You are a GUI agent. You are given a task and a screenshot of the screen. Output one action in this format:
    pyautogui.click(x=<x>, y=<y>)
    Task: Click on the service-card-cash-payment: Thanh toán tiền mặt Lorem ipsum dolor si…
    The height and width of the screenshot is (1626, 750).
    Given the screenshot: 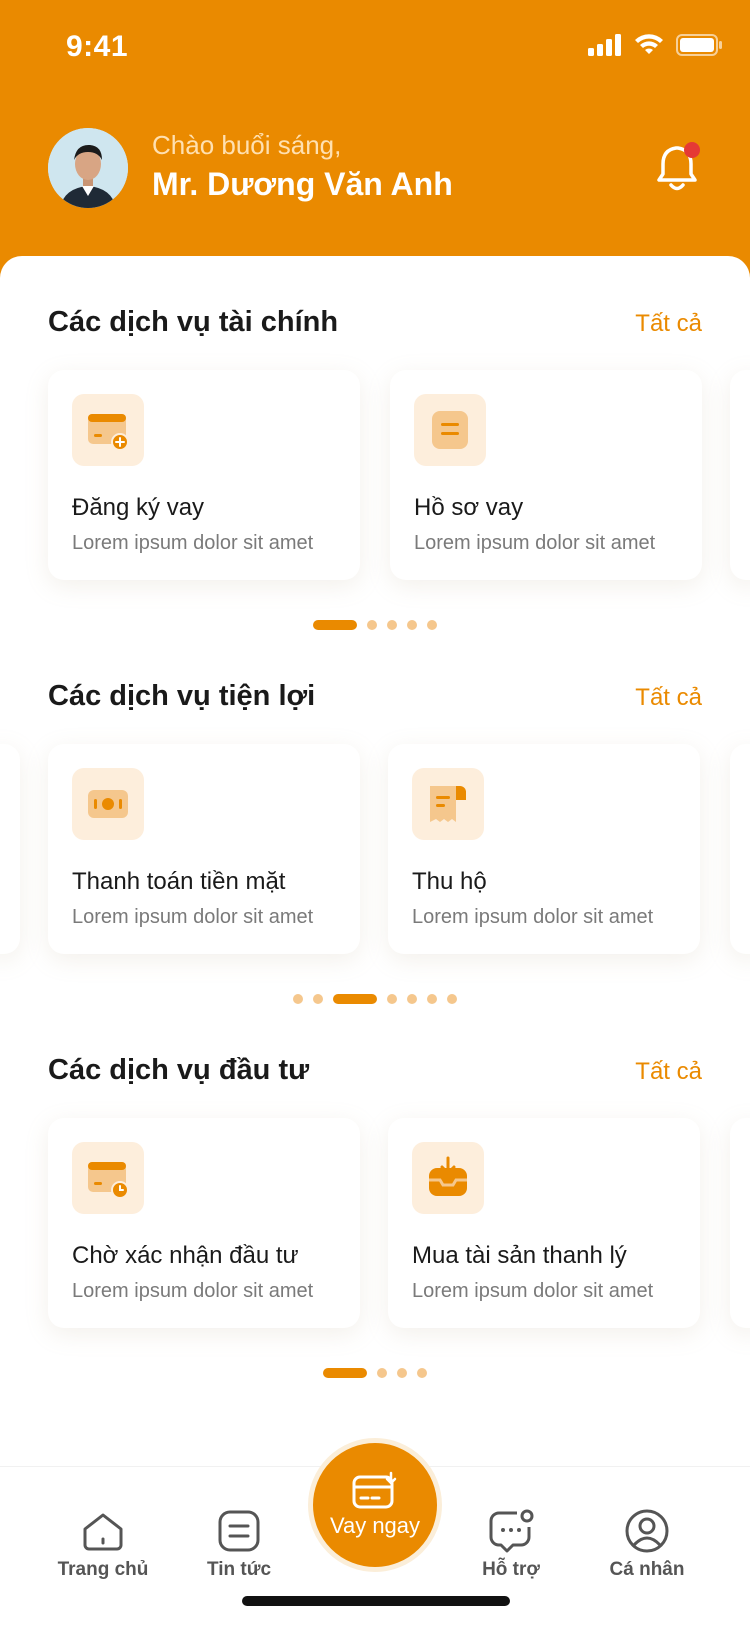 What is the action you would take?
    pyautogui.click(x=204, y=849)
    